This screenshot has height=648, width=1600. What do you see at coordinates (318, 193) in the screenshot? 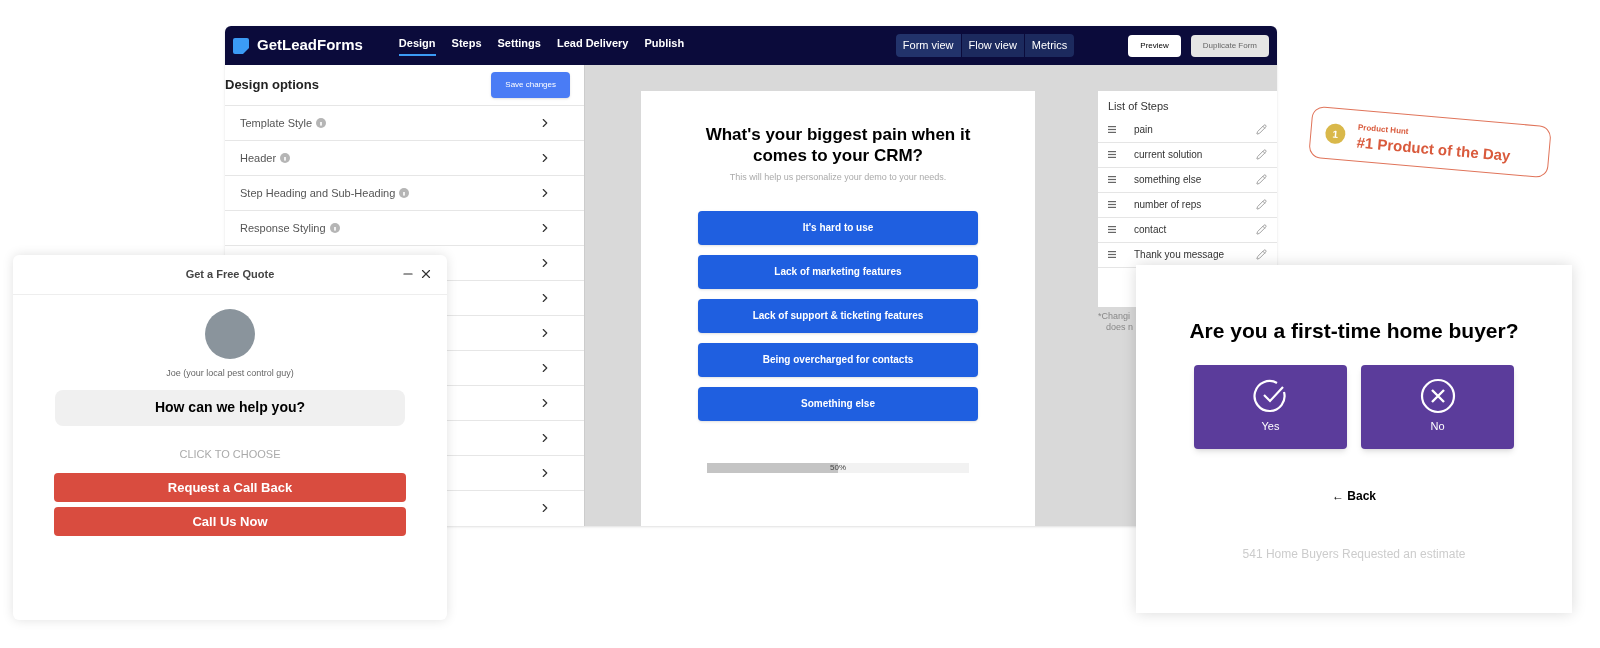
I see `option-label: Step Heading and Sub-Heading` at bounding box center [318, 193].